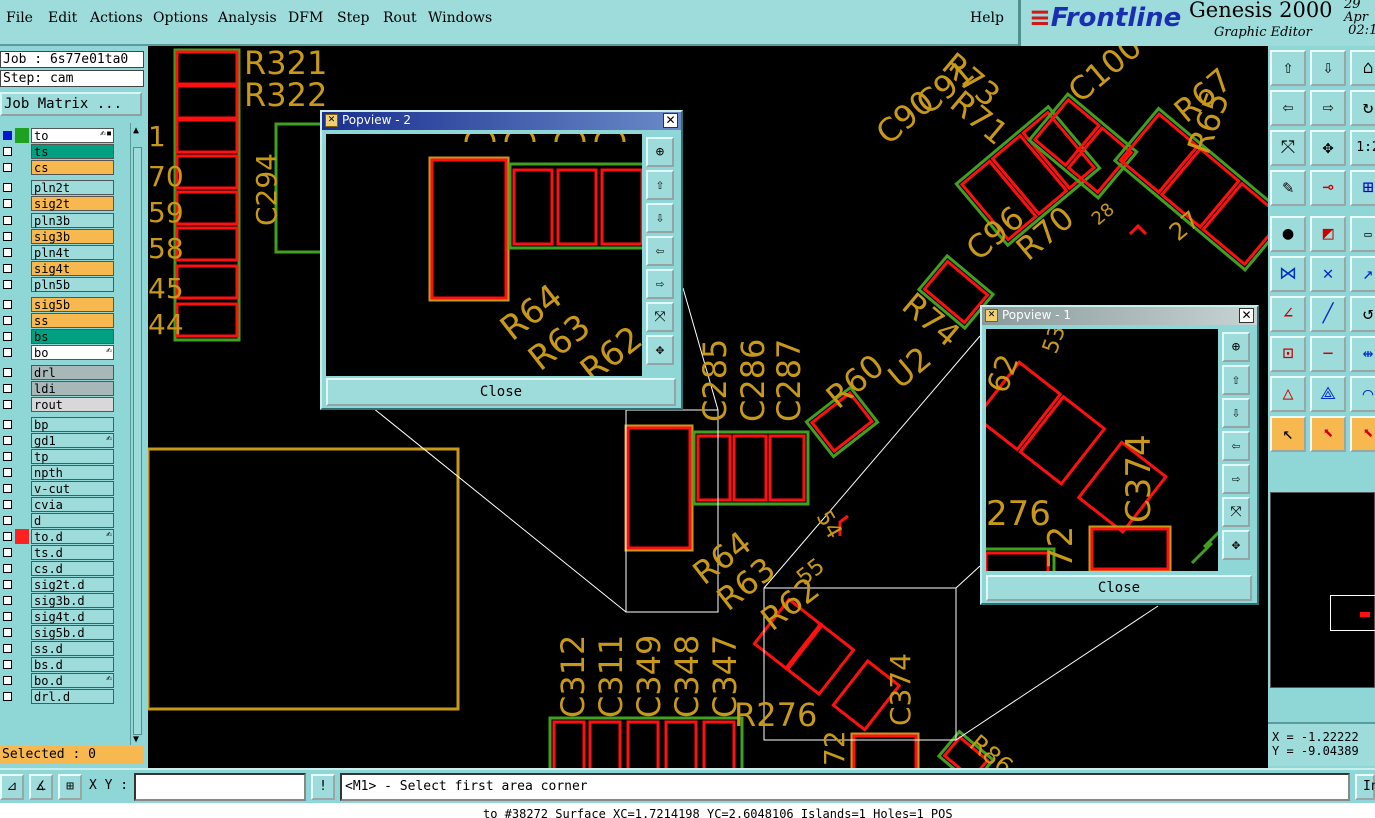 The image size is (1375, 818). I want to click on menu-dfm: DFM, so click(305, 18).